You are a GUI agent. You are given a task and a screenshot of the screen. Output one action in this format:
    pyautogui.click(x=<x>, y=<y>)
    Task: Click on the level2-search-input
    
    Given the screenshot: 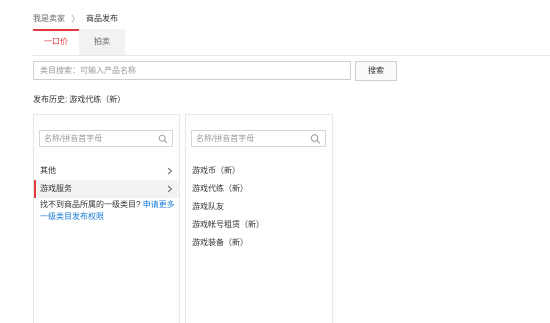 What is the action you would take?
    pyautogui.click(x=251, y=138)
    